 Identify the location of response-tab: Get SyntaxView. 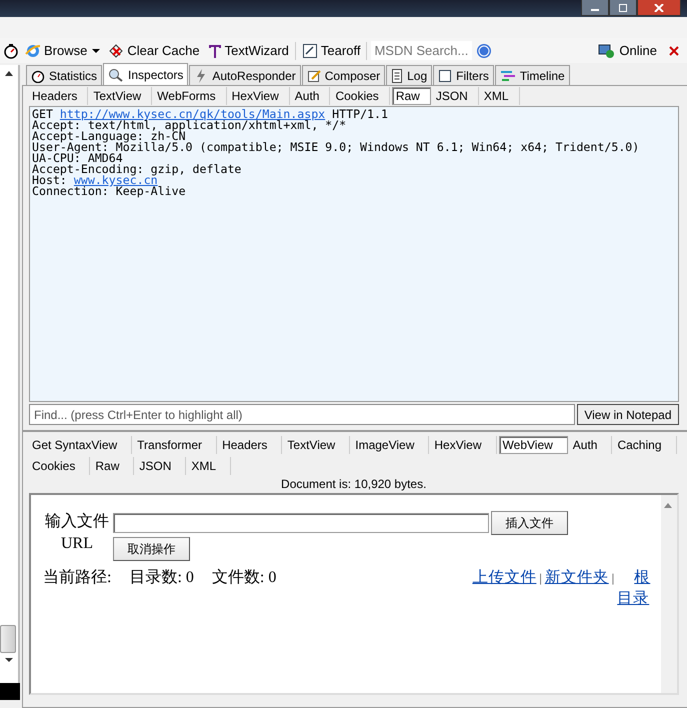
(80, 445).